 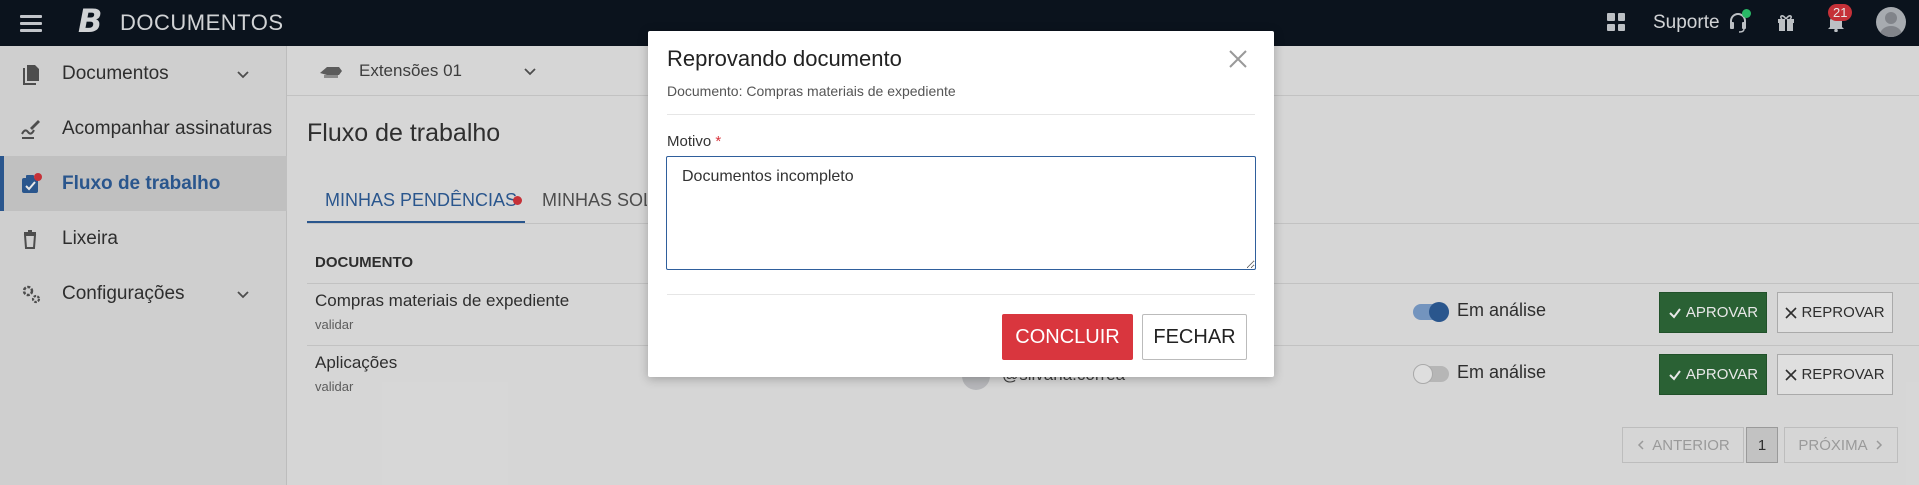 What do you see at coordinates (1194, 337) in the screenshot?
I see `fechar-button: FECHAR` at bounding box center [1194, 337].